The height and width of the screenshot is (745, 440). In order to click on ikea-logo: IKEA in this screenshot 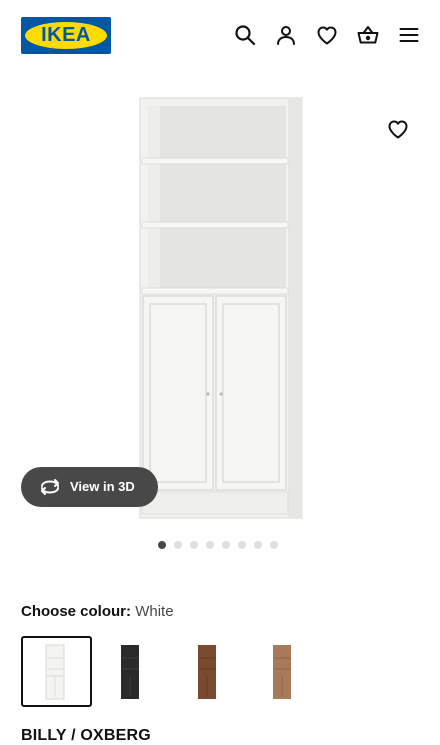, I will do `click(66, 35)`.